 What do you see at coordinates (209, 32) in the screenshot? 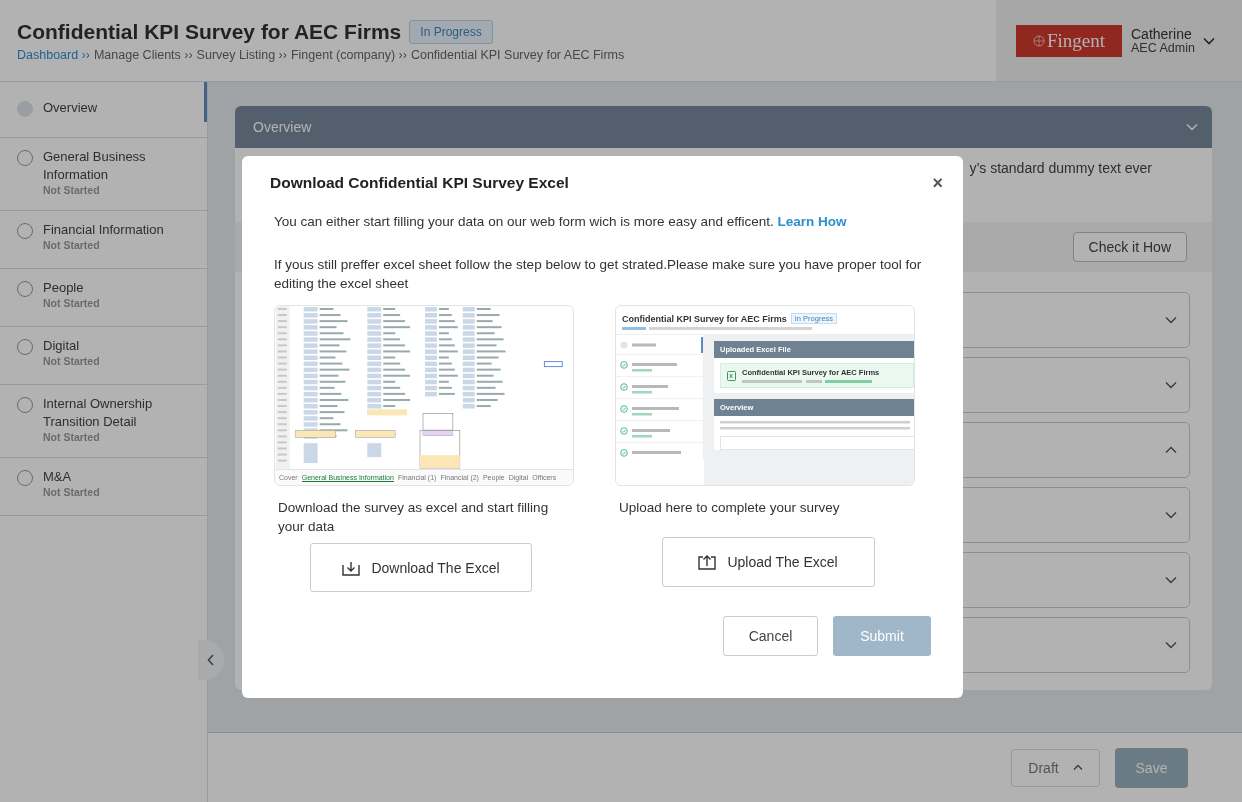
I see `page-title: Confidential KPI Survey for AEC Firms` at bounding box center [209, 32].